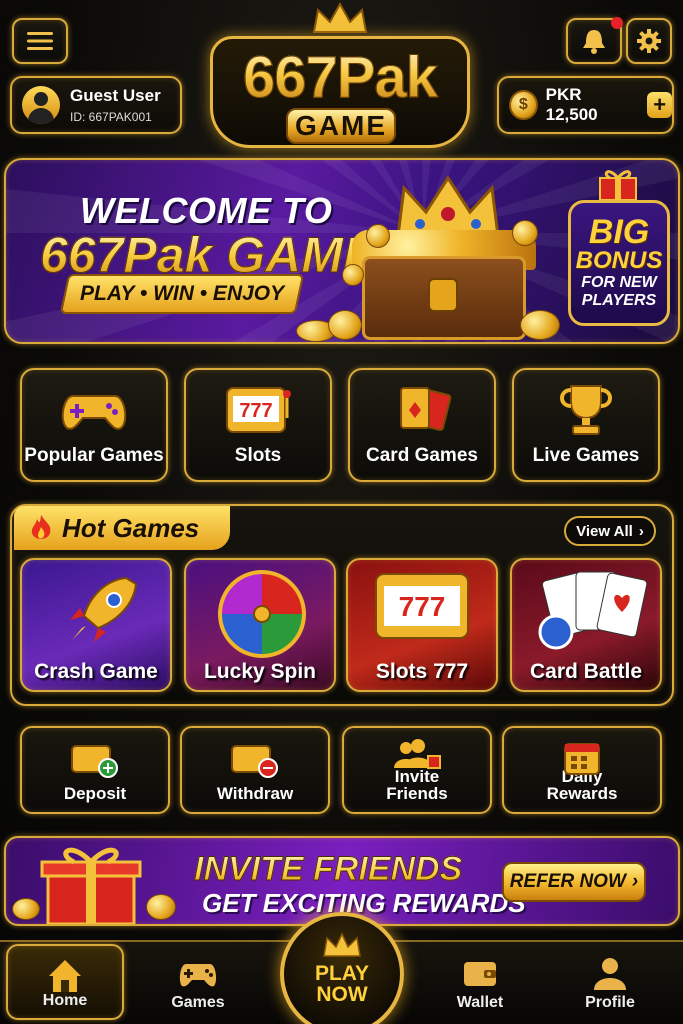 Image resolution: width=683 pixels, height=1024 pixels. What do you see at coordinates (341, 126) in the screenshot?
I see `logo-subtitle: GAME` at bounding box center [341, 126].